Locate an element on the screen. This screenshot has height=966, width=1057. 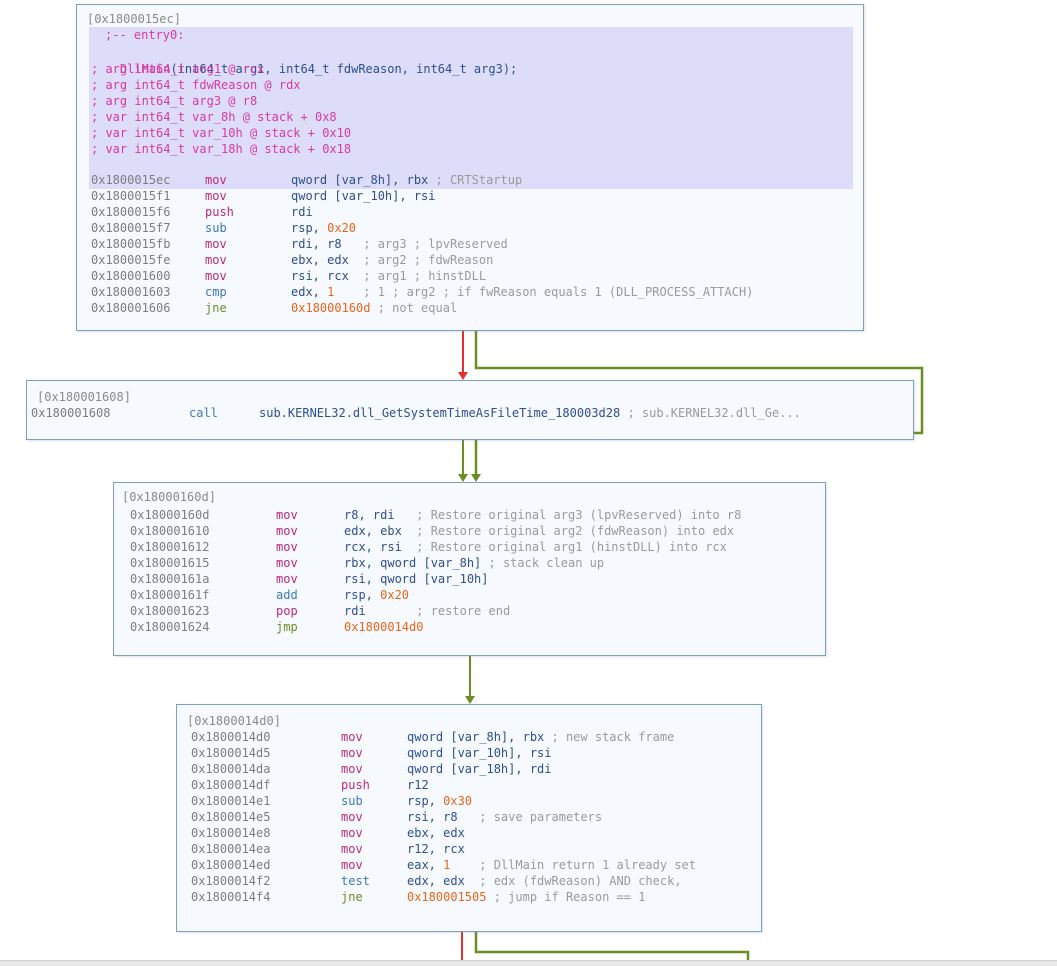
instruction-address: 0x1800015f7 is located at coordinates (130, 228).